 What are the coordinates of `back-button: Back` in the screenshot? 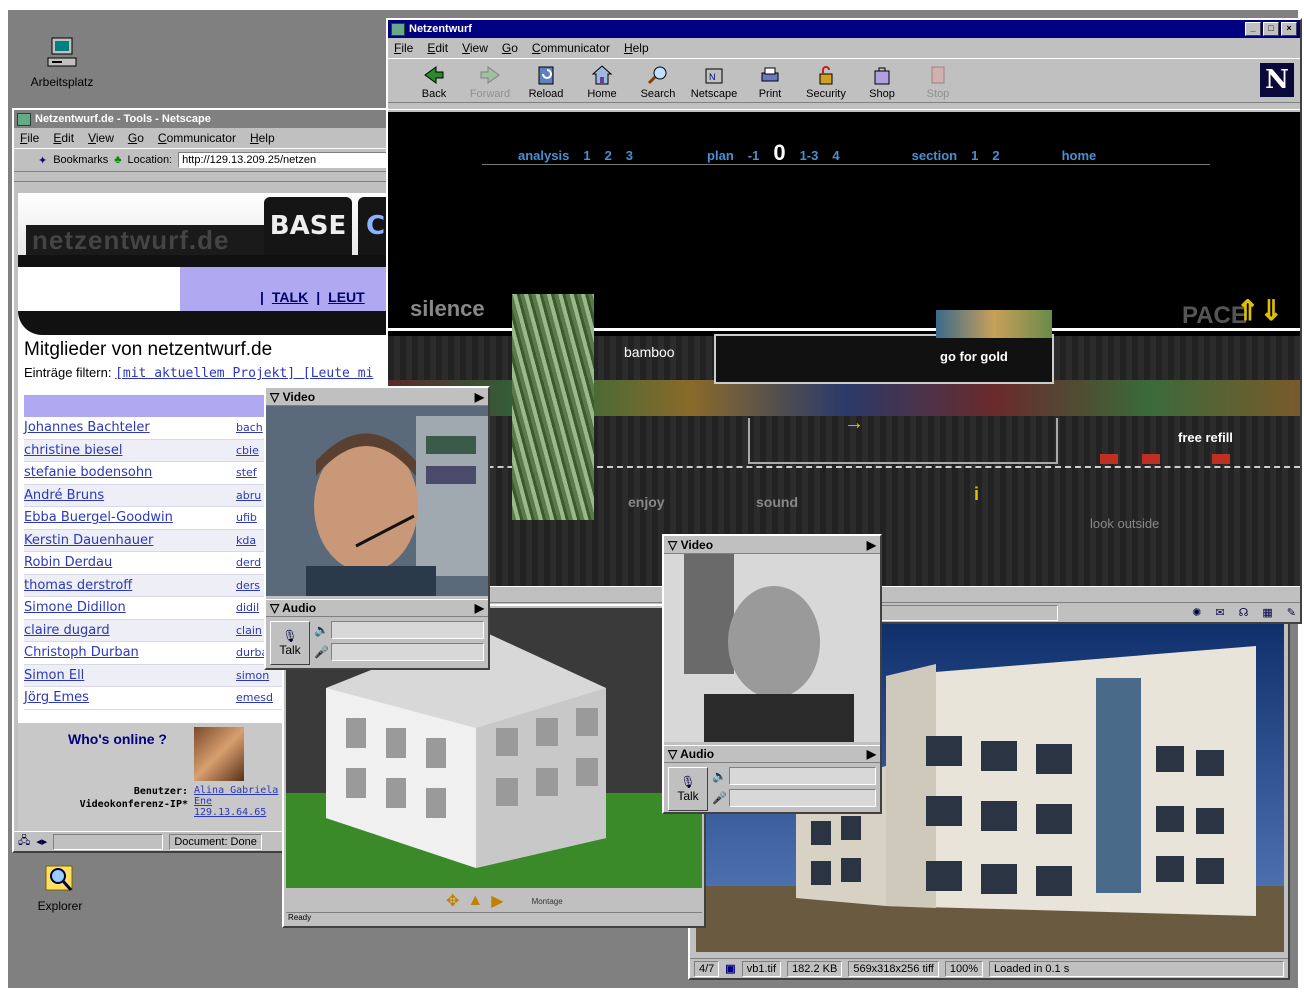 It's located at (434, 82).